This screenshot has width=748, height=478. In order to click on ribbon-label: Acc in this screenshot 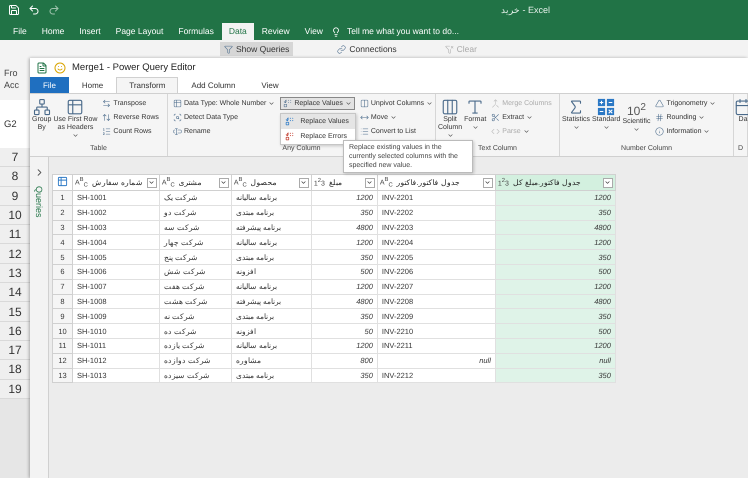, I will do `click(12, 85)`.